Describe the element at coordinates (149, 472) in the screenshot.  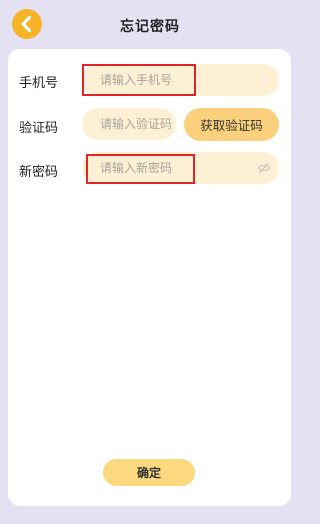
I see `confirm-button: 确定` at that location.